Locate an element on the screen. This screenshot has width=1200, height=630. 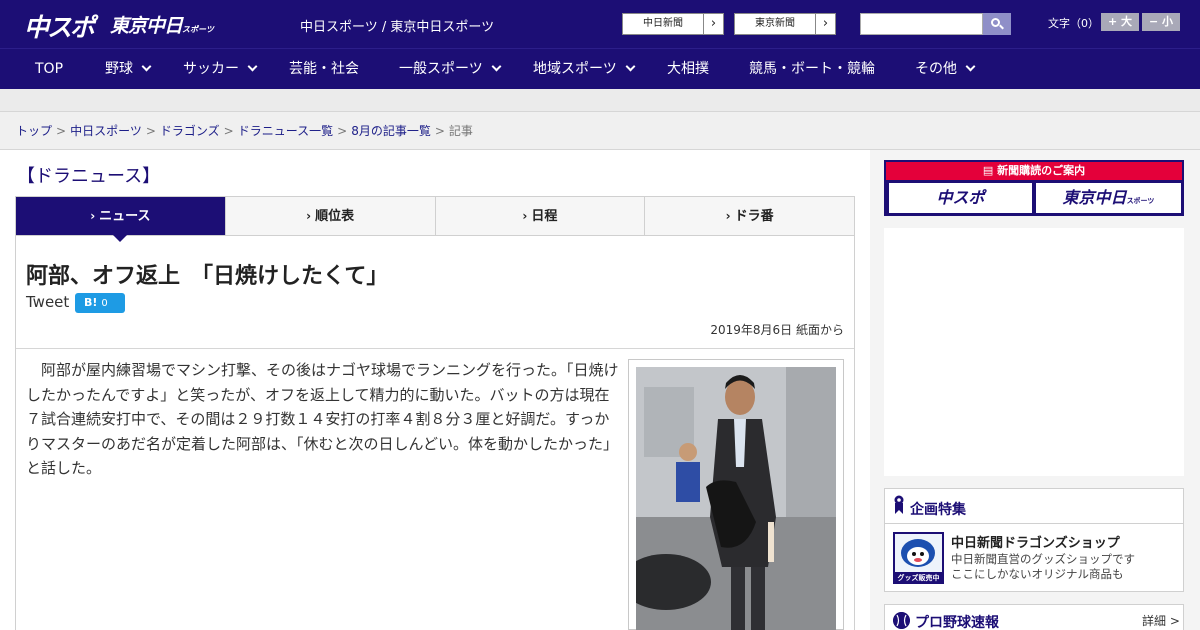
tab-label: ニュース is located at coordinates (125, 216).